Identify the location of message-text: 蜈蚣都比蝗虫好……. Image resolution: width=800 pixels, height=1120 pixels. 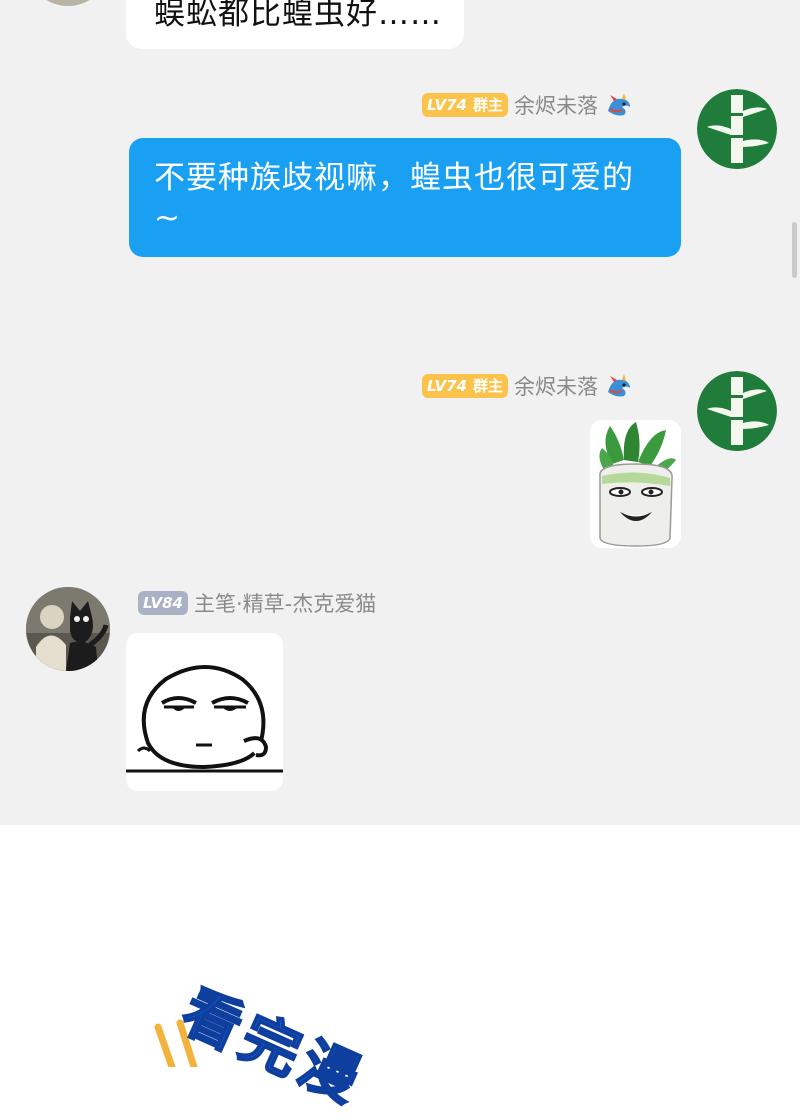
(298, 16).